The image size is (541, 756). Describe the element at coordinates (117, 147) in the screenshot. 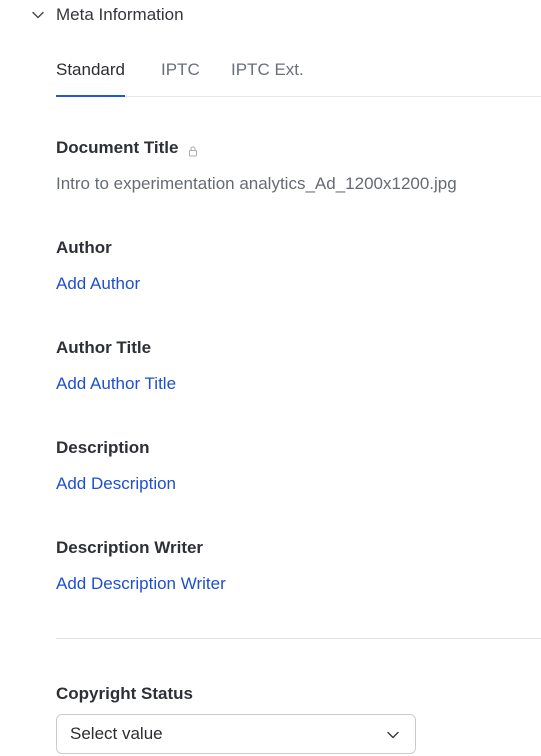

I see `document-title-label-text: Document Title` at that location.